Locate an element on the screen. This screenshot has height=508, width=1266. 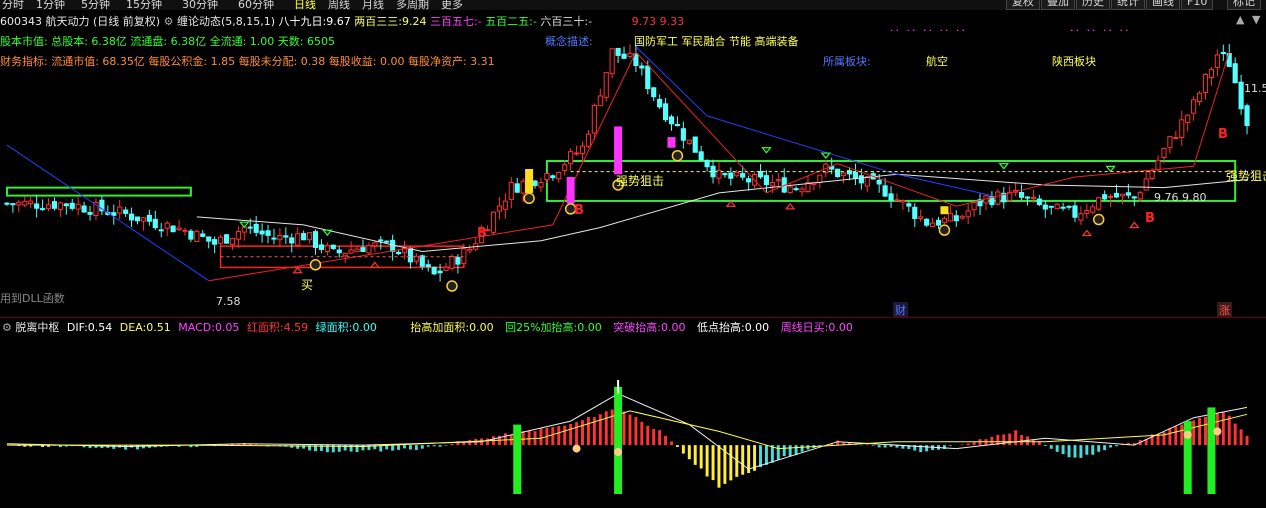
macd-gear-icon: ⚙ is located at coordinates (7, 327).